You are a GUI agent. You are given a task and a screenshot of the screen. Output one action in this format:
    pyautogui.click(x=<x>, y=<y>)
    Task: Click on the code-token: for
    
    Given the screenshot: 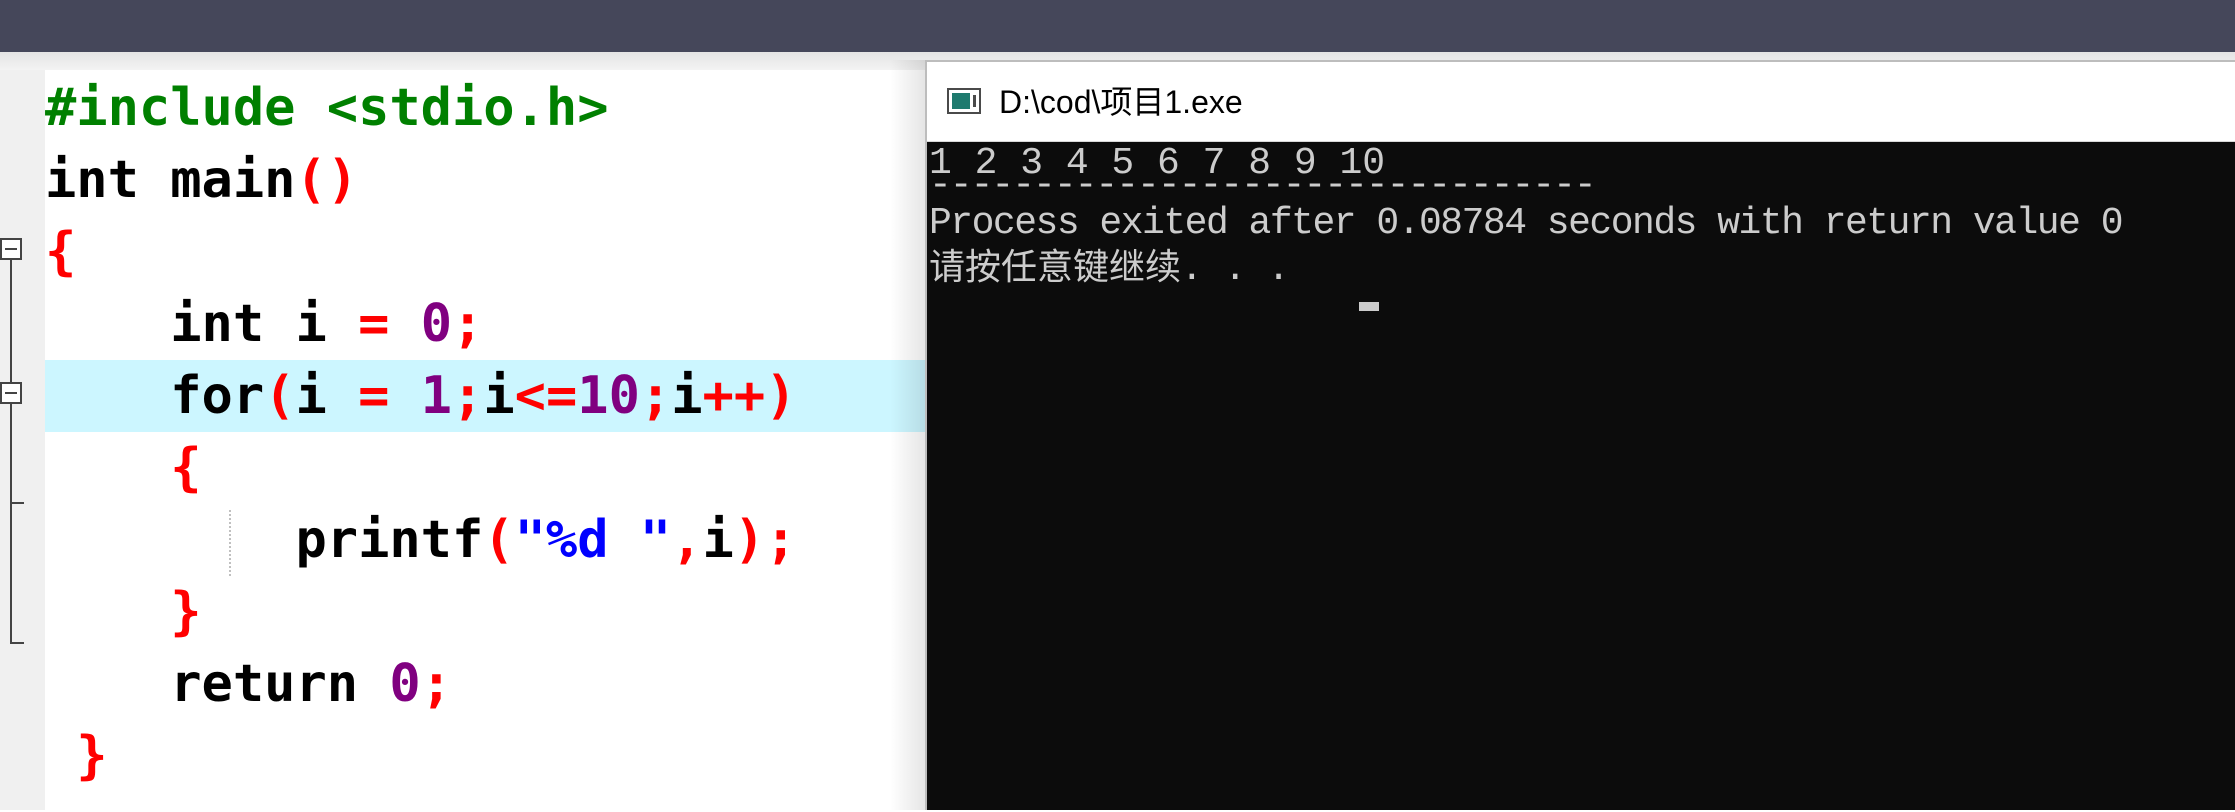 What is the action you would take?
    pyautogui.click(x=155, y=396)
    